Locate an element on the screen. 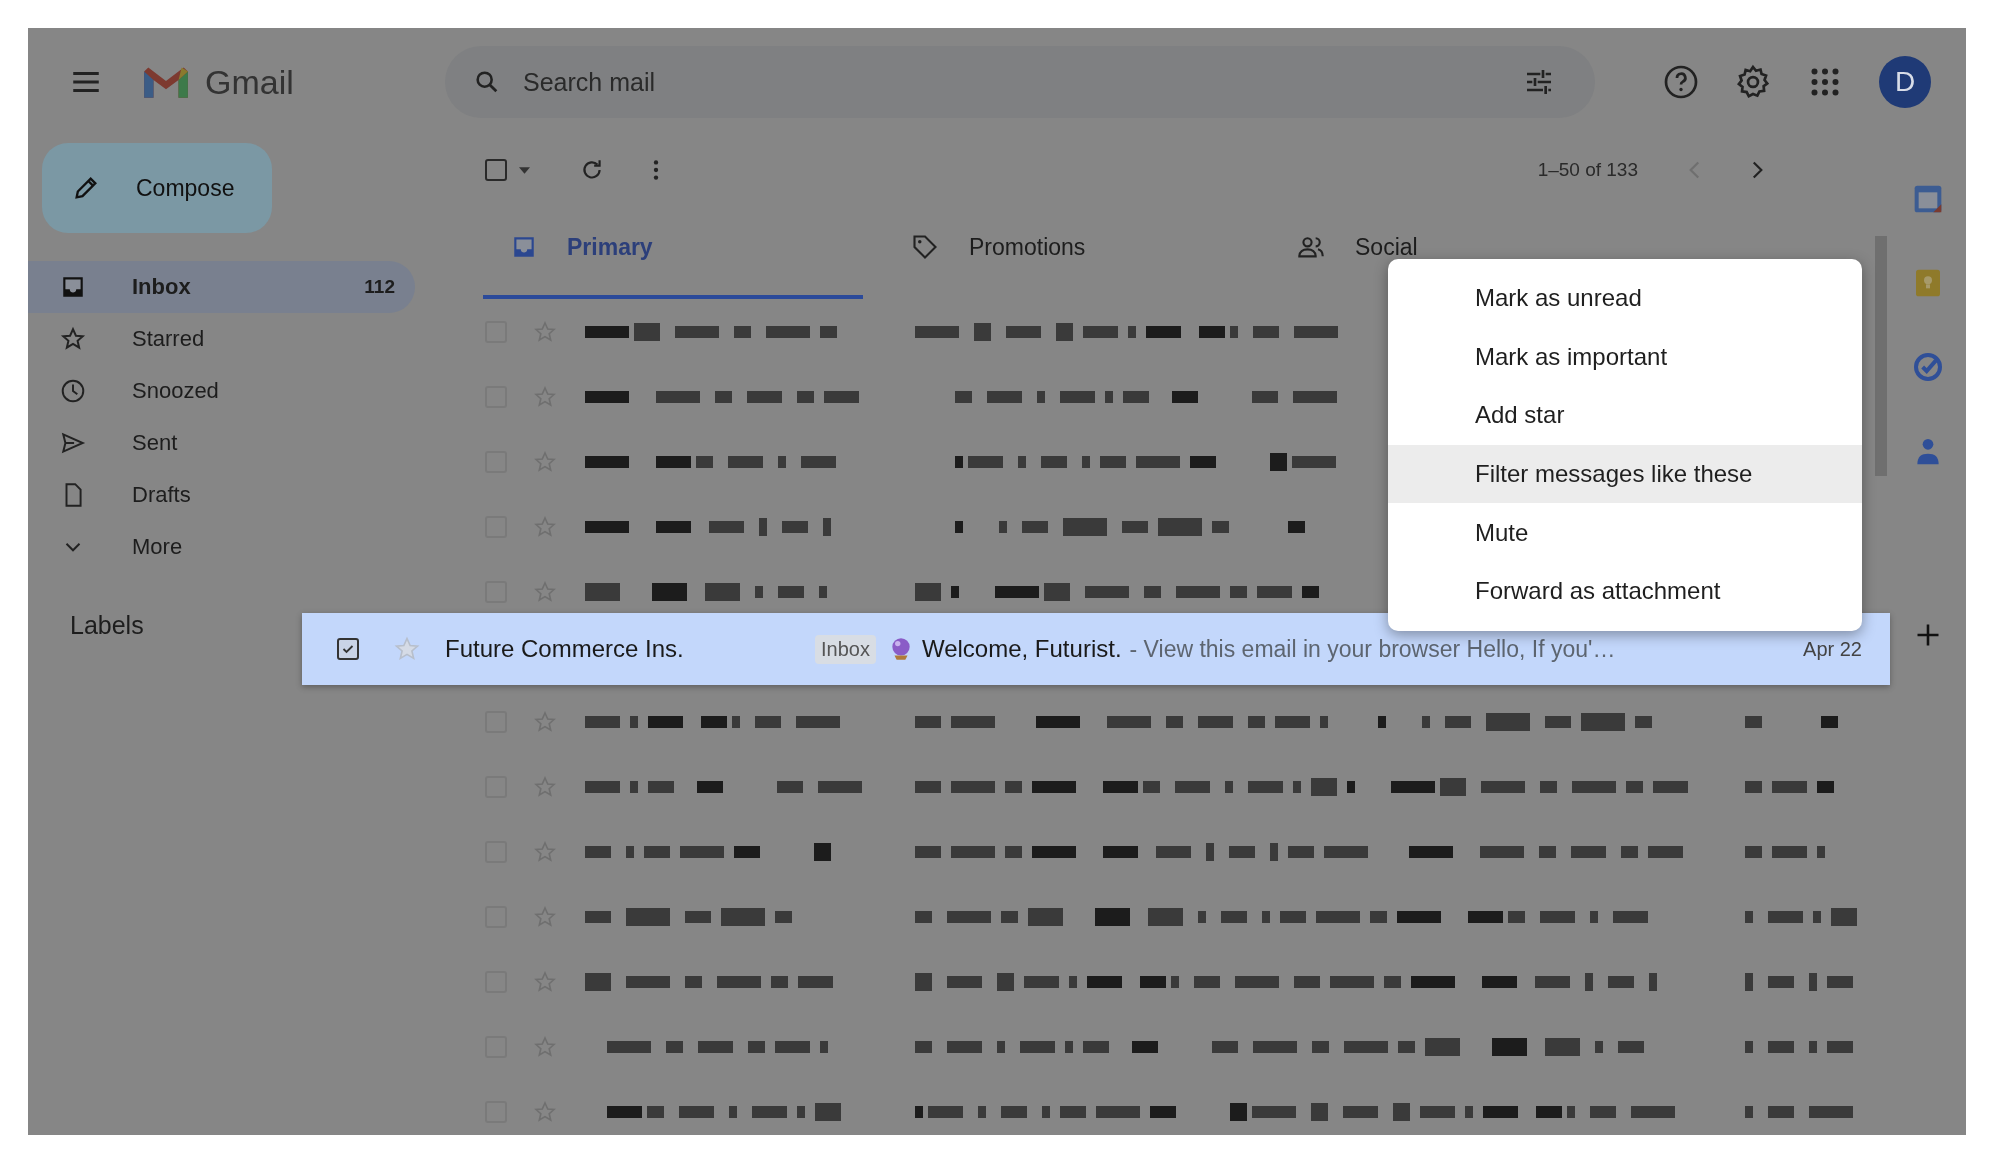 This screenshot has height=1168, width=2000. menu-item: Add star is located at coordinates (1625, 415).